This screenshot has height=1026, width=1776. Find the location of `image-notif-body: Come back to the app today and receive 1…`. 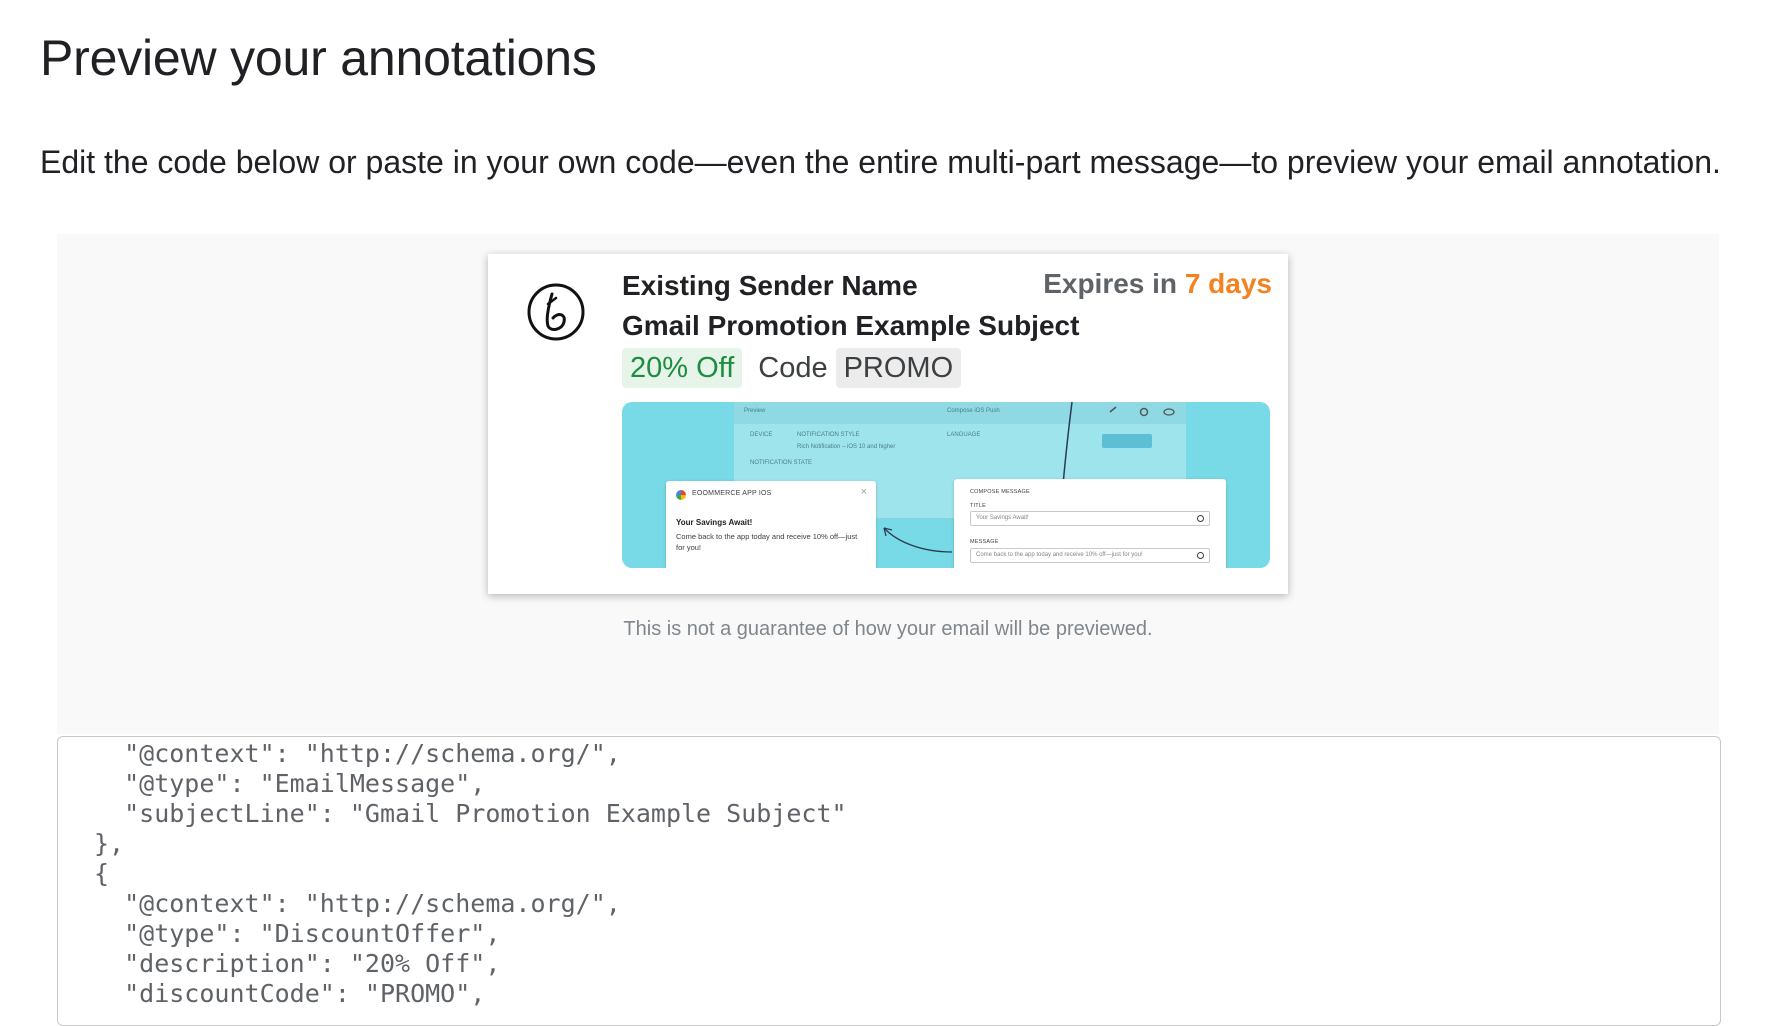

image-notif-body: Come back to the app today and receive 1… is located at coordinates (767, 542).